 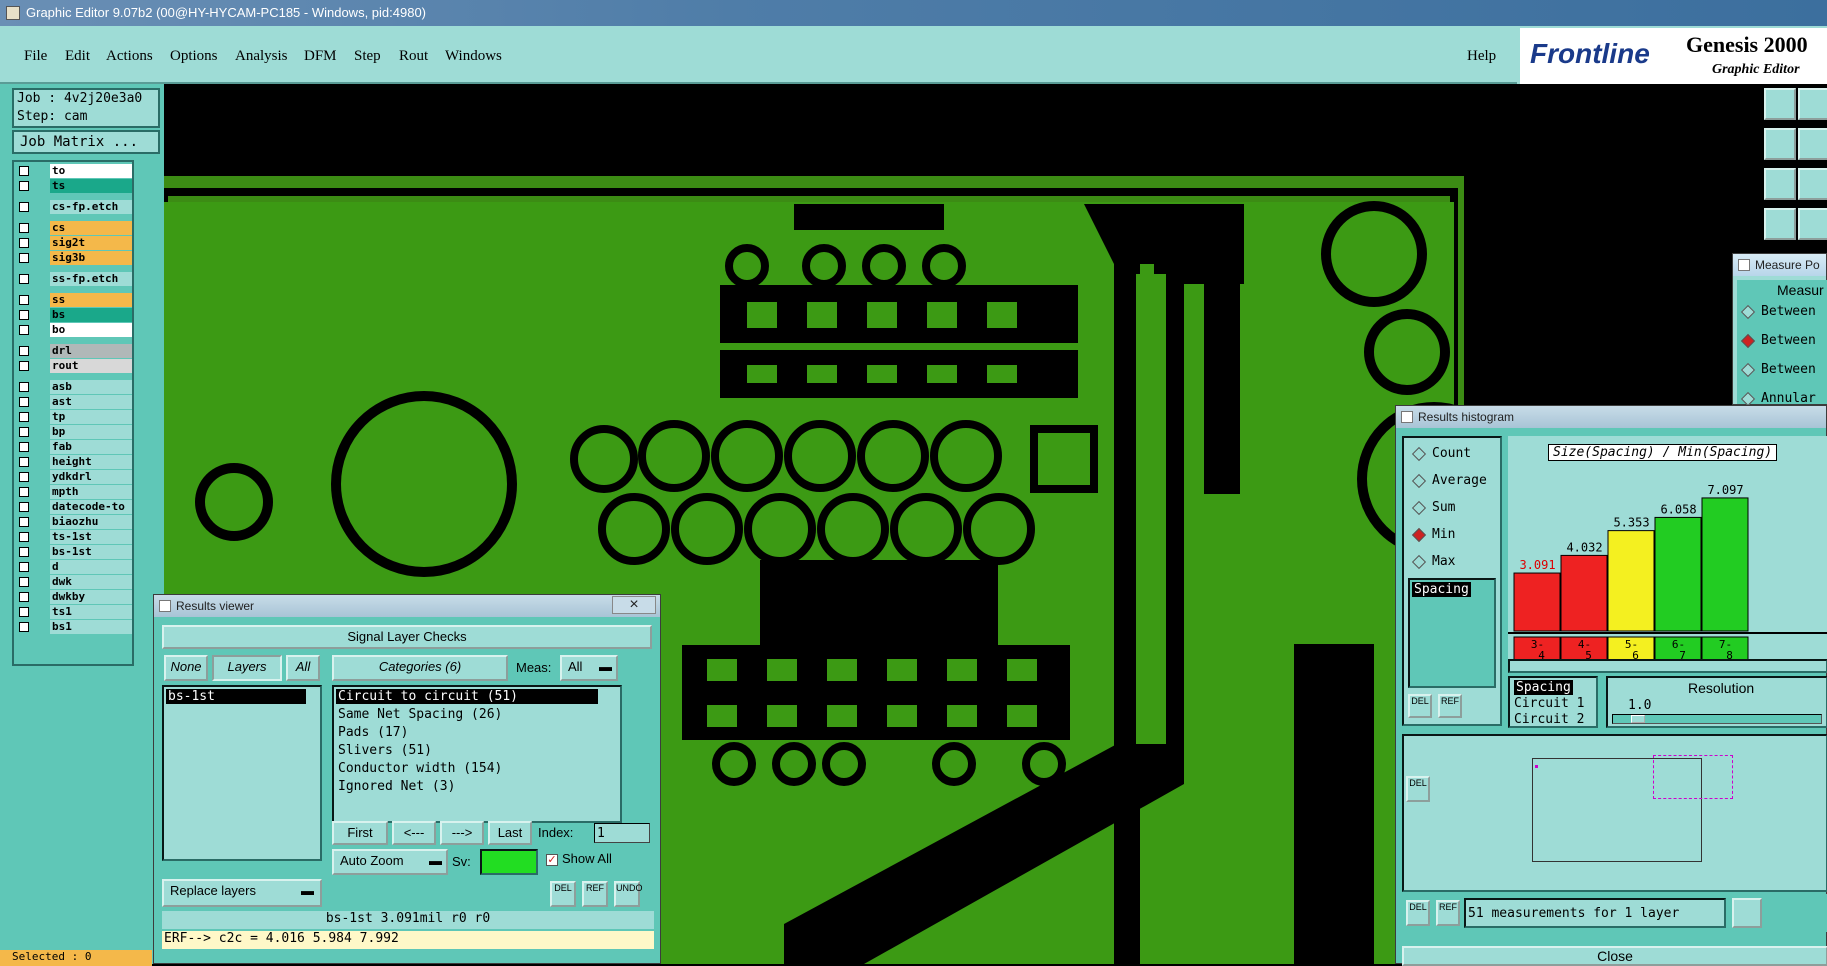 I want to click on layer-row-bs: bs, so click(x=74, y=315).